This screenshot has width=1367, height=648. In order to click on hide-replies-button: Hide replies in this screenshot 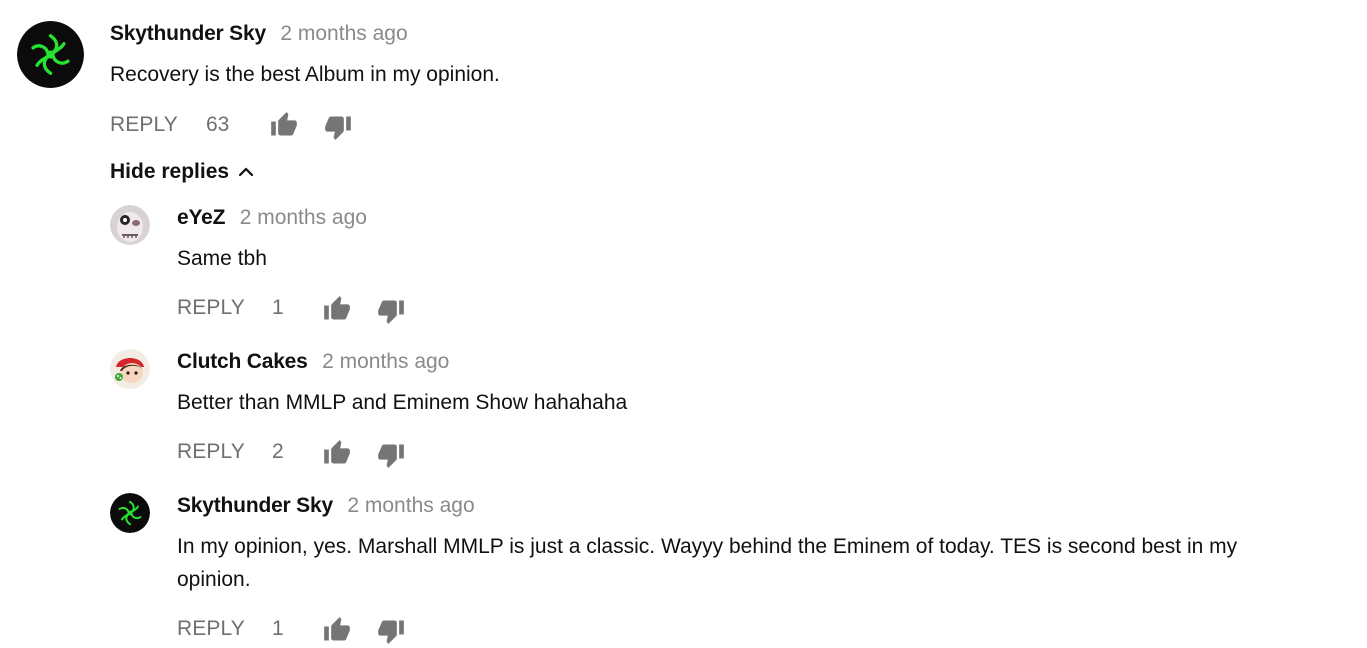, I will do `click(182, 172)`.